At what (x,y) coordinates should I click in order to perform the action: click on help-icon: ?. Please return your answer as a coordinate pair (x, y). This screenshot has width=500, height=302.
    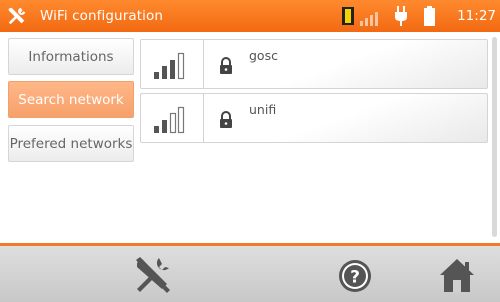
    Looking at the image, I should click on (355, 276).